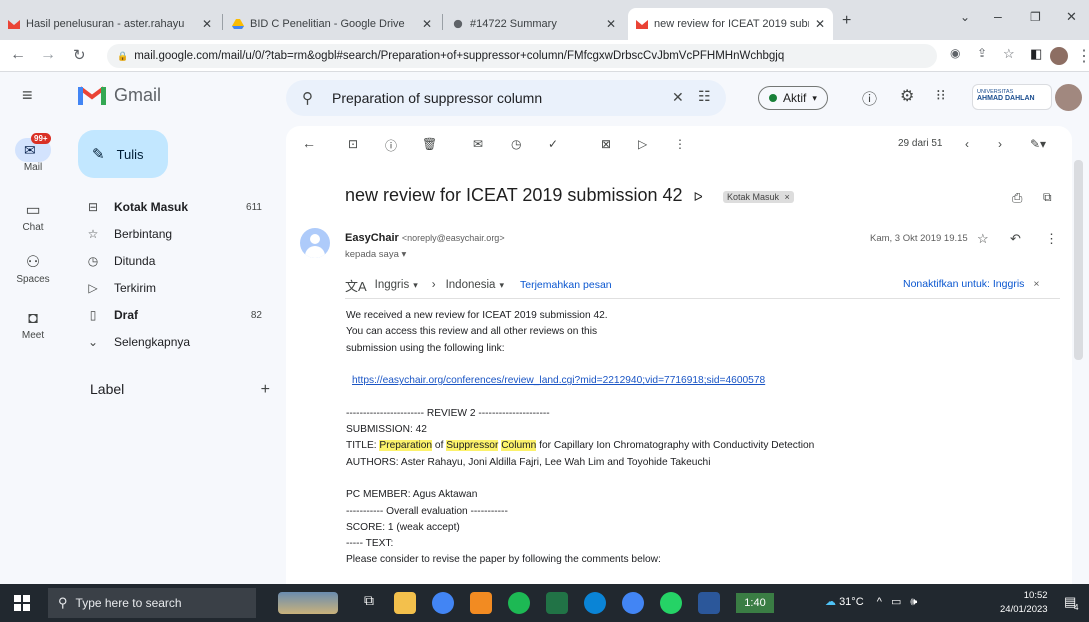 This screenshot has height=622, width=1089. Describe the element at coordinates (178, 234) in the screenshot. I see `sidebar-item-starred: ☆ Berbintang` at that location.